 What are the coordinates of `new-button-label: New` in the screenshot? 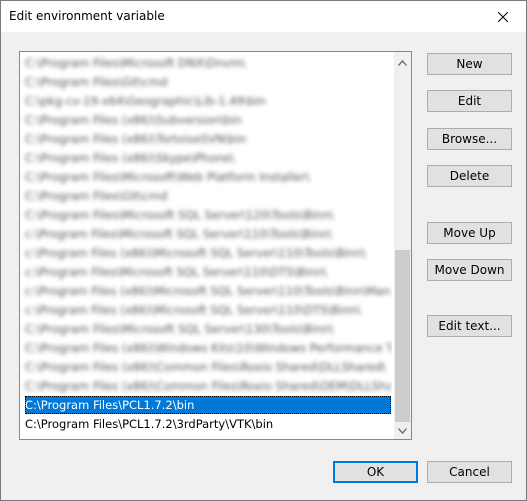 It's located at (469, 64).